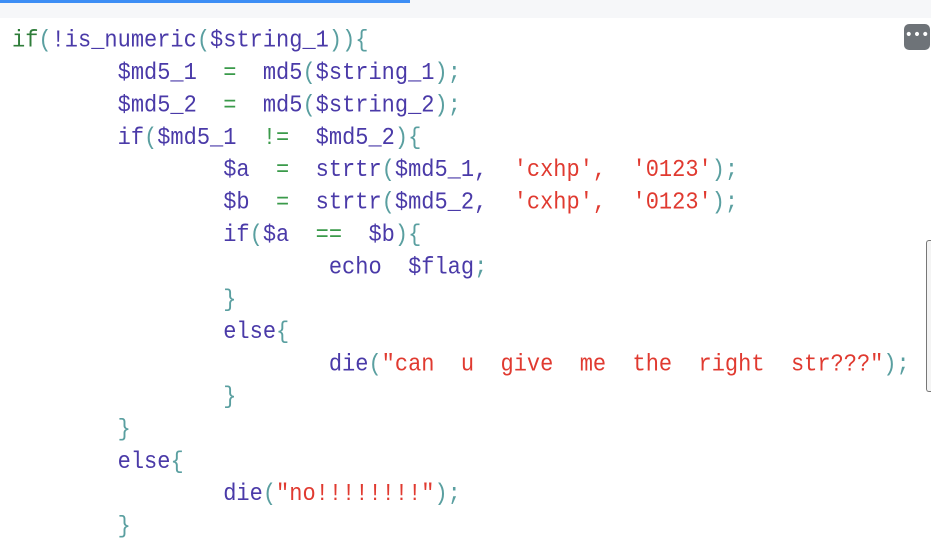  I want to click on code-line: die("no!!!!!!!!");, so click(461, 495).